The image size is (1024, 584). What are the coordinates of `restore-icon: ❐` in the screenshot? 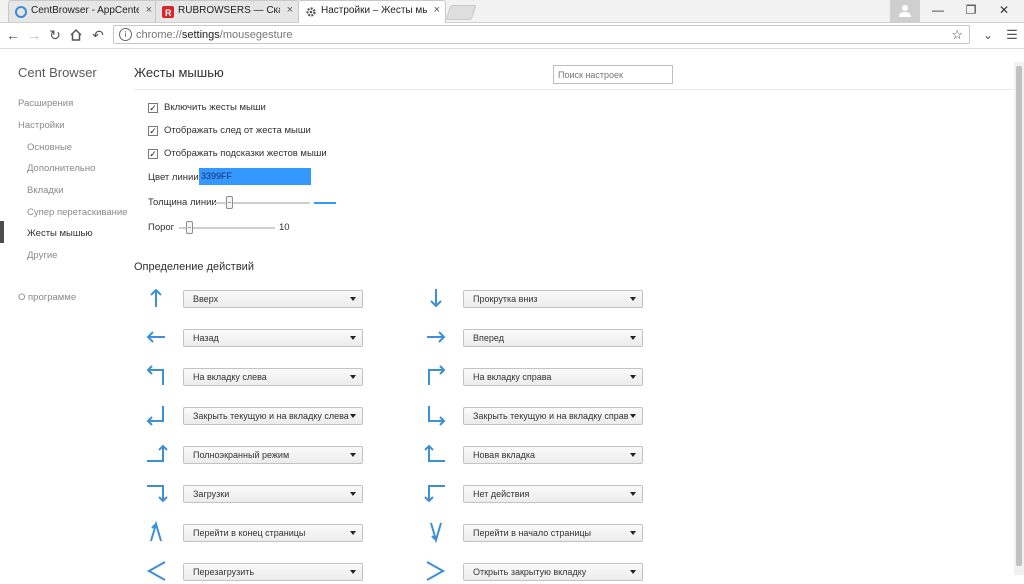 It's located at (971, 10).